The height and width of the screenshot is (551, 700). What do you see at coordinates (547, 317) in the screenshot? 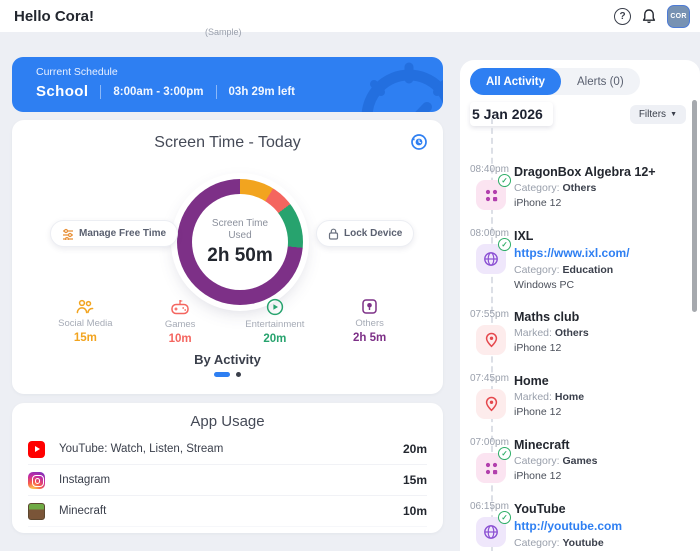
I see `activity-title: Maths club` at bounding box center [547, 317].